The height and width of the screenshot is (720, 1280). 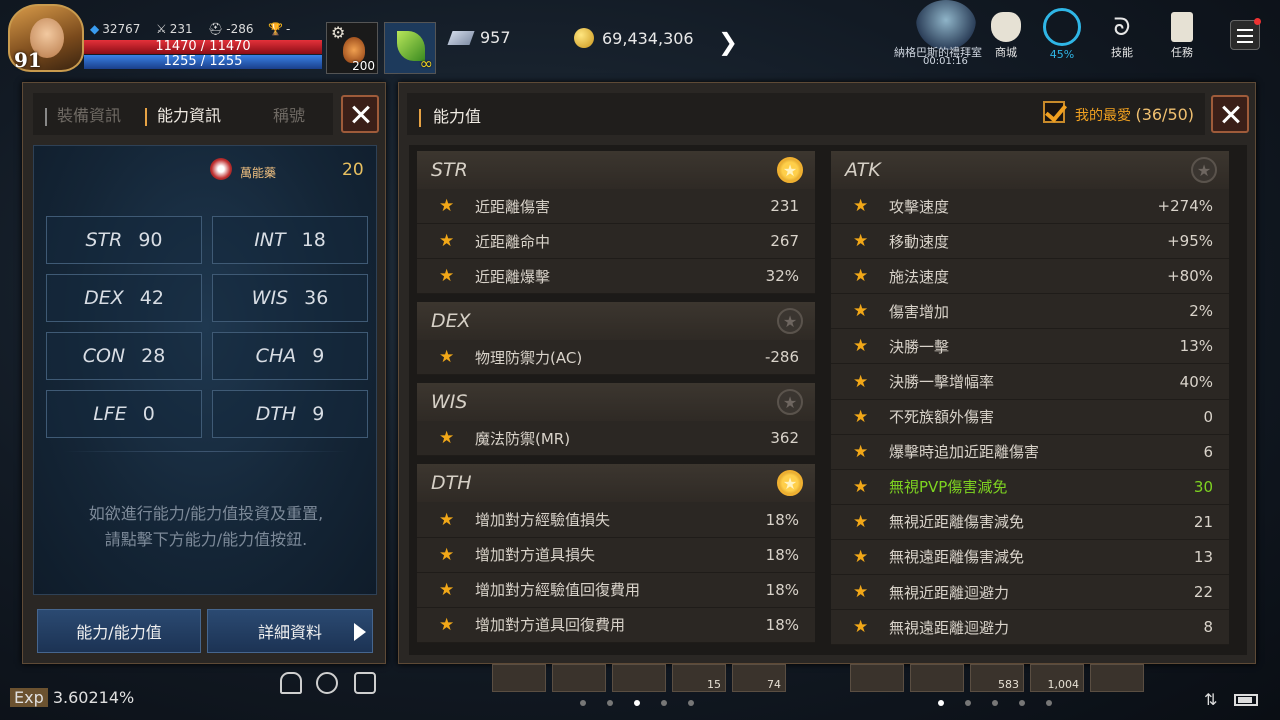 I want to click on stat-row: ★ 移動速度 +95%, so click(x=1030, y=242).